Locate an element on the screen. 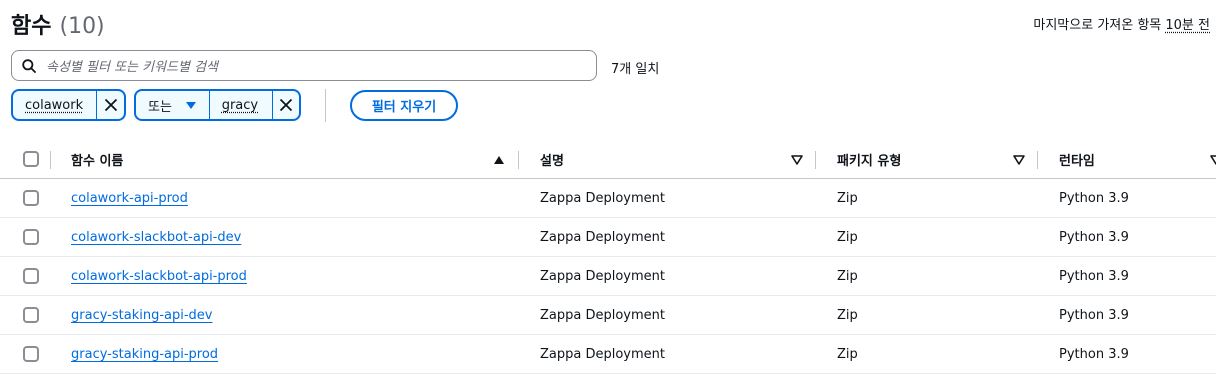  operator-select: 또는 is located at coordinates (172, 105).